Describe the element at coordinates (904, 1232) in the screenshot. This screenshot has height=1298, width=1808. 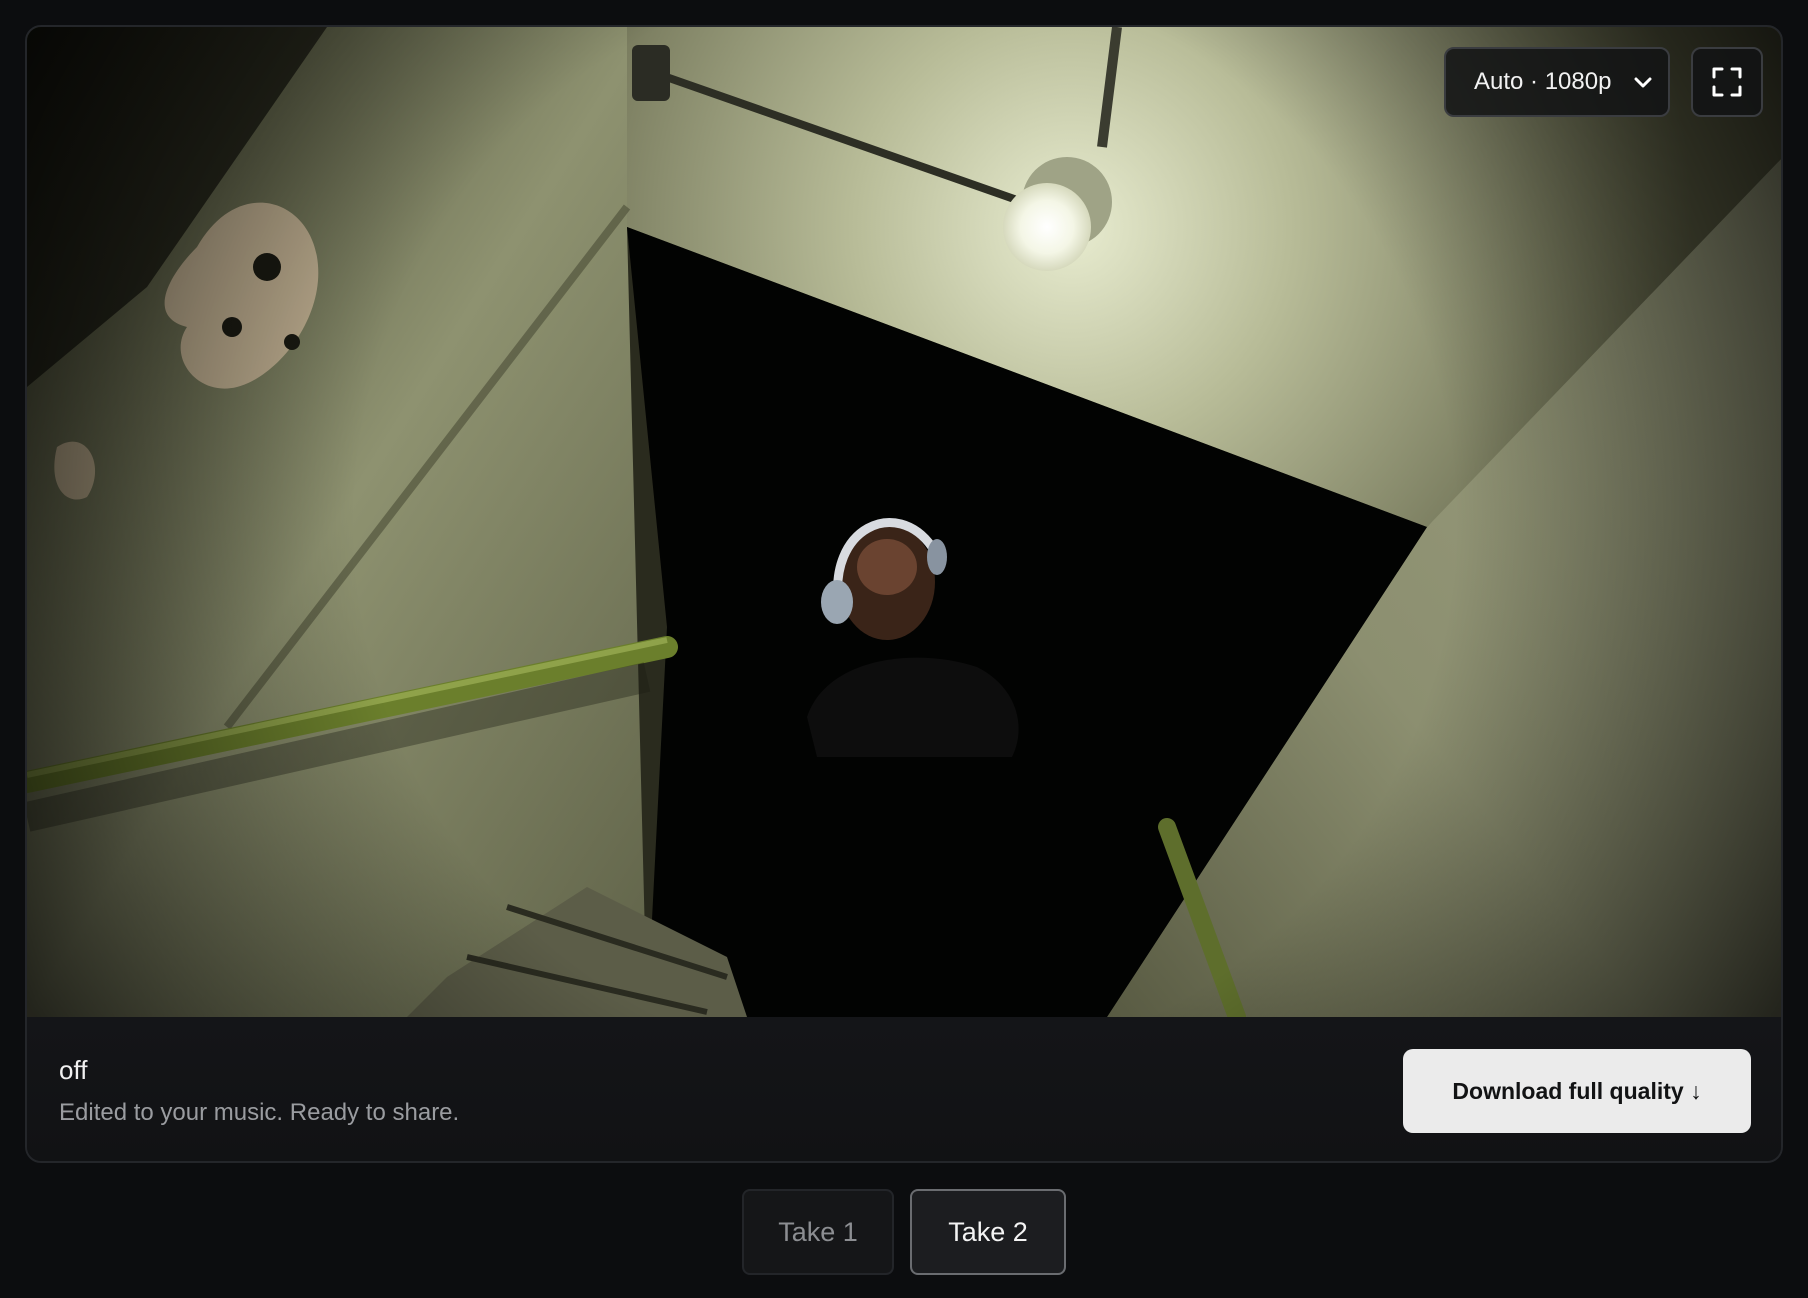
I see `take-selector: Take 1 Take 2` at that location.